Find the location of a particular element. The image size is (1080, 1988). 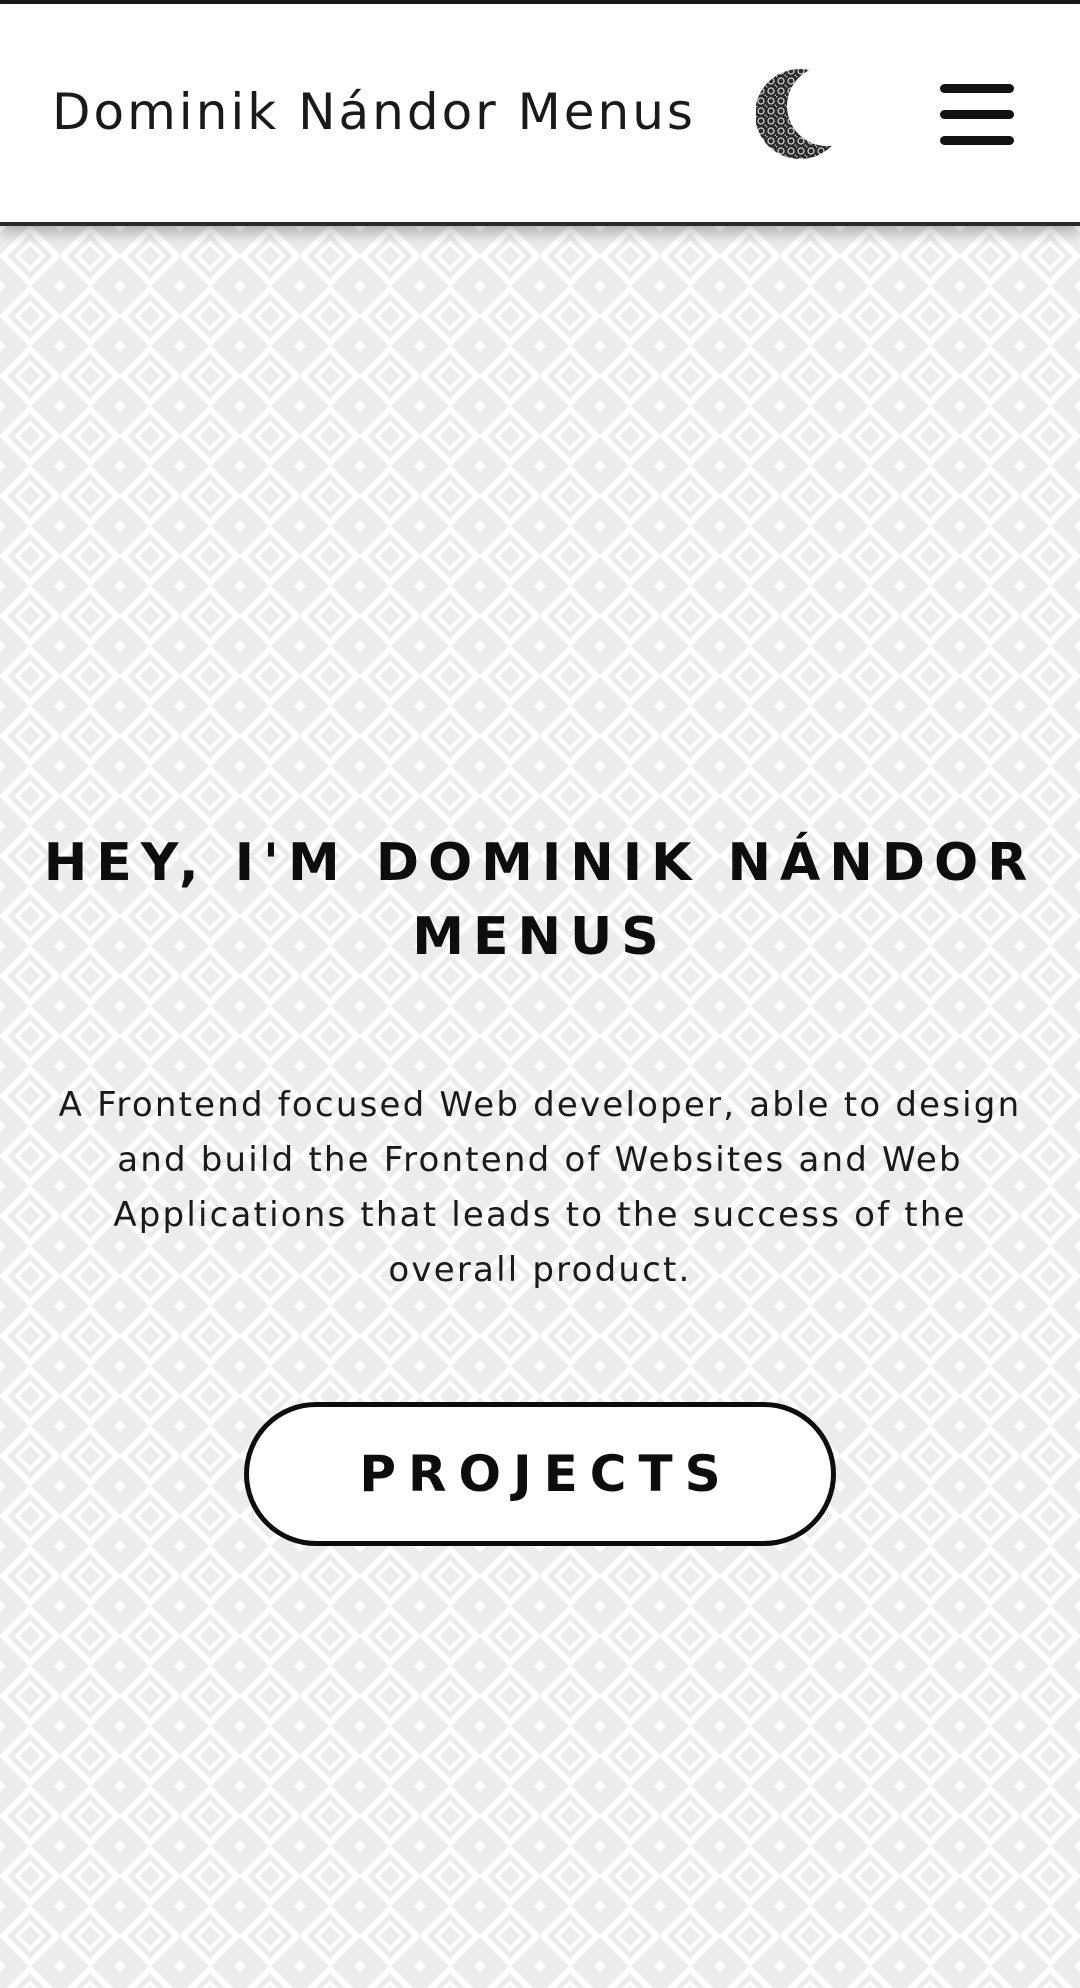

projects-button: PROJECTS is located at coordinates (540, 1474).